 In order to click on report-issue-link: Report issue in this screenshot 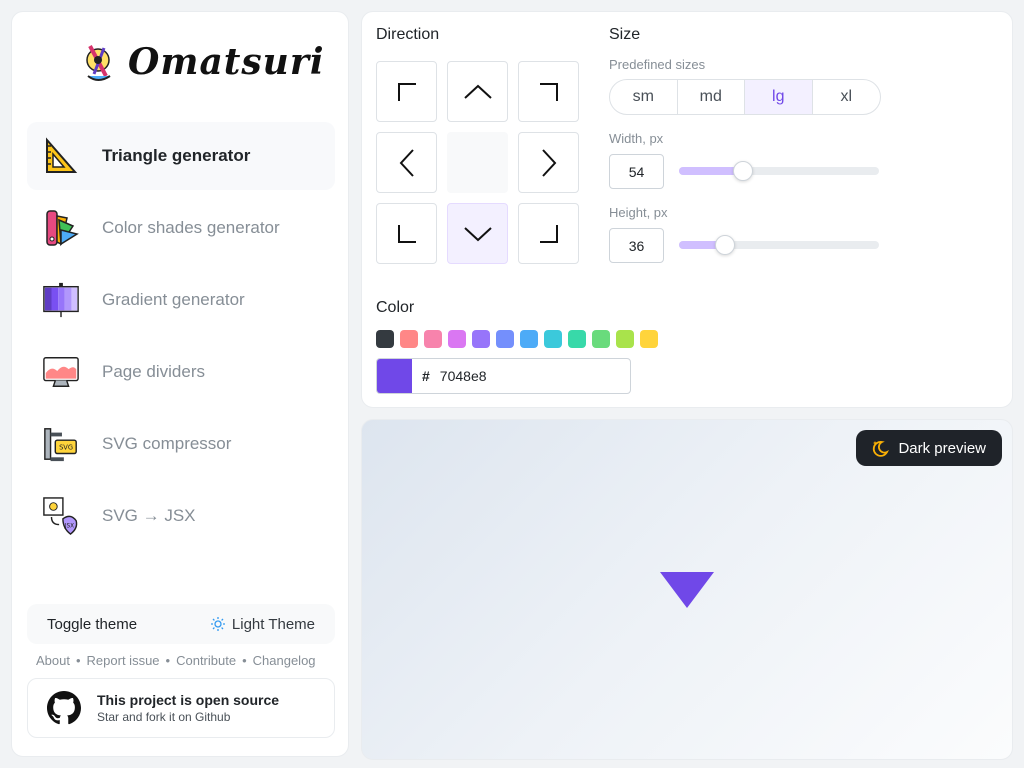, I will do `click(123, 660)`.